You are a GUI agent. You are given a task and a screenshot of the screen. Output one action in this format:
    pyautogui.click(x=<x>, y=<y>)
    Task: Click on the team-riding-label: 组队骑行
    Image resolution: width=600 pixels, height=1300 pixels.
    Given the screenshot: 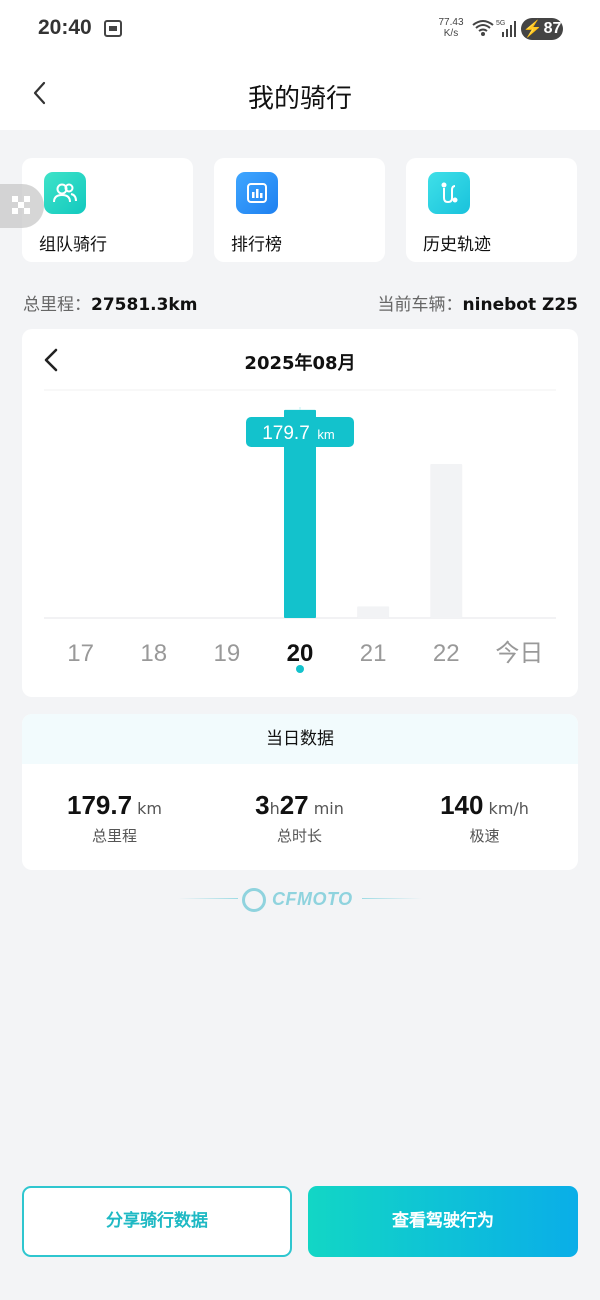 What is the action you would take?
    pyautogui.click(x=73, y=245)
    